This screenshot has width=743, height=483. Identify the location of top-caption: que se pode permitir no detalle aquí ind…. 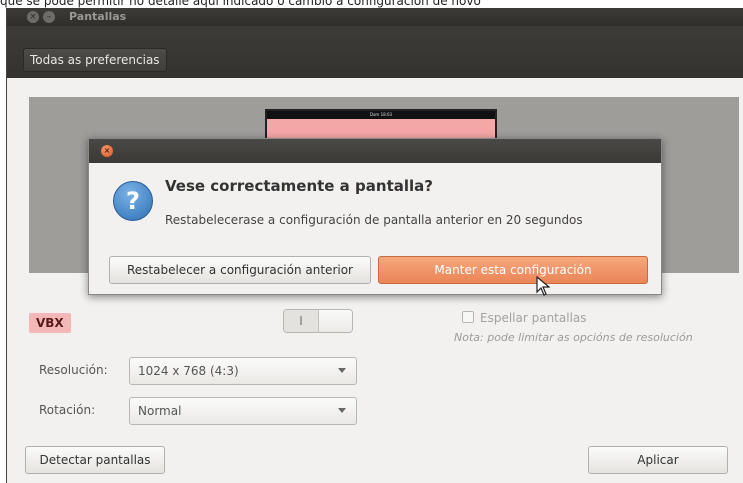
(240, 4).